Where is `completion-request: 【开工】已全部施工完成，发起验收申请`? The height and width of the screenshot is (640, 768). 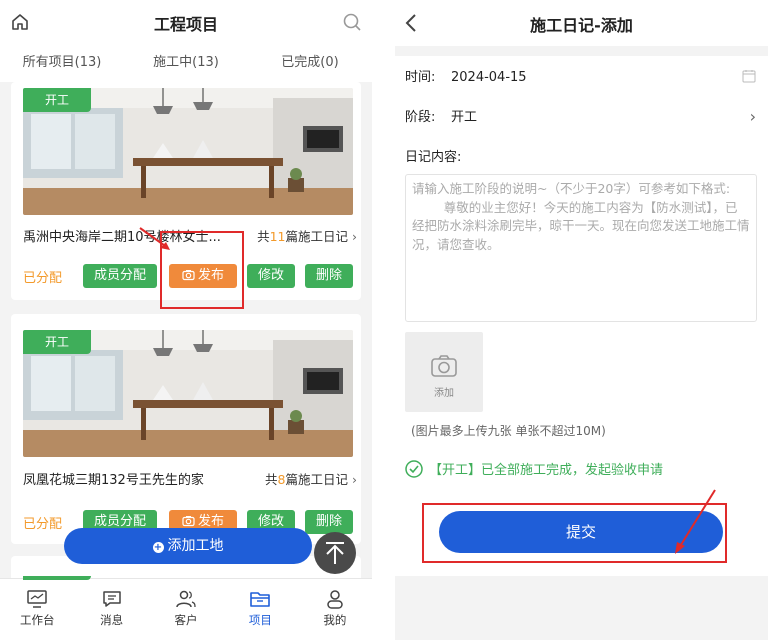
completion-request: 【开工】已全部施工完成，发起验收申请 is located at coordinates (534, 468).